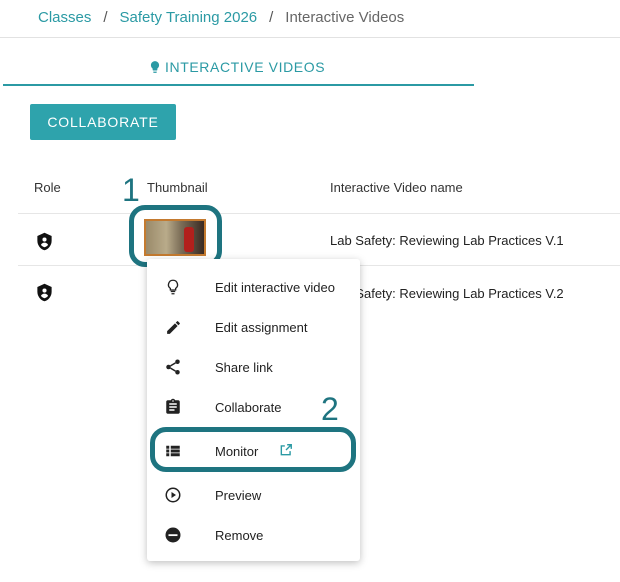 This screenshot has width=620, height=582. What do you see at coordinates (319, 213) in the screenshot?
I see `header-row-divider` at bounding box center [319, 213].